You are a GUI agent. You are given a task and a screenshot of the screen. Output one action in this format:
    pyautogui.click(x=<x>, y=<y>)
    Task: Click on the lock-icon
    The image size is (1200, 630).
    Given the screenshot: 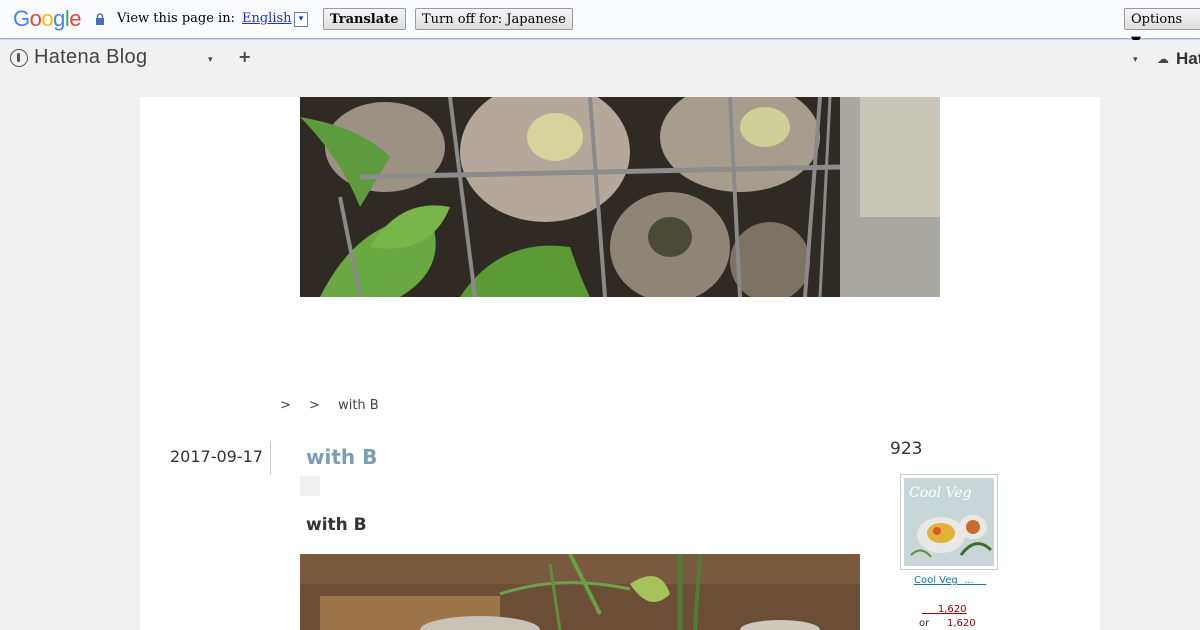 What is the action you would take?
    pyautogui.click(x=100, y=19)
    